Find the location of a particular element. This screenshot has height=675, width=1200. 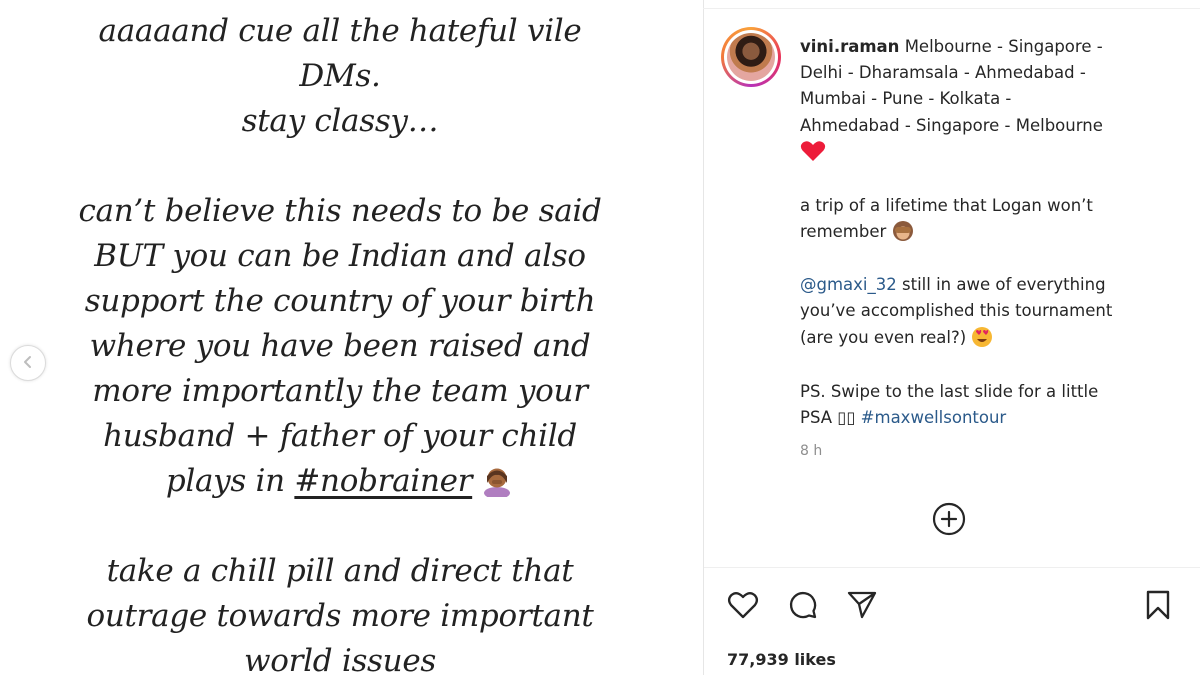

story-text-line: BUT you can be Indian and also is located at coordinates (340, 256).